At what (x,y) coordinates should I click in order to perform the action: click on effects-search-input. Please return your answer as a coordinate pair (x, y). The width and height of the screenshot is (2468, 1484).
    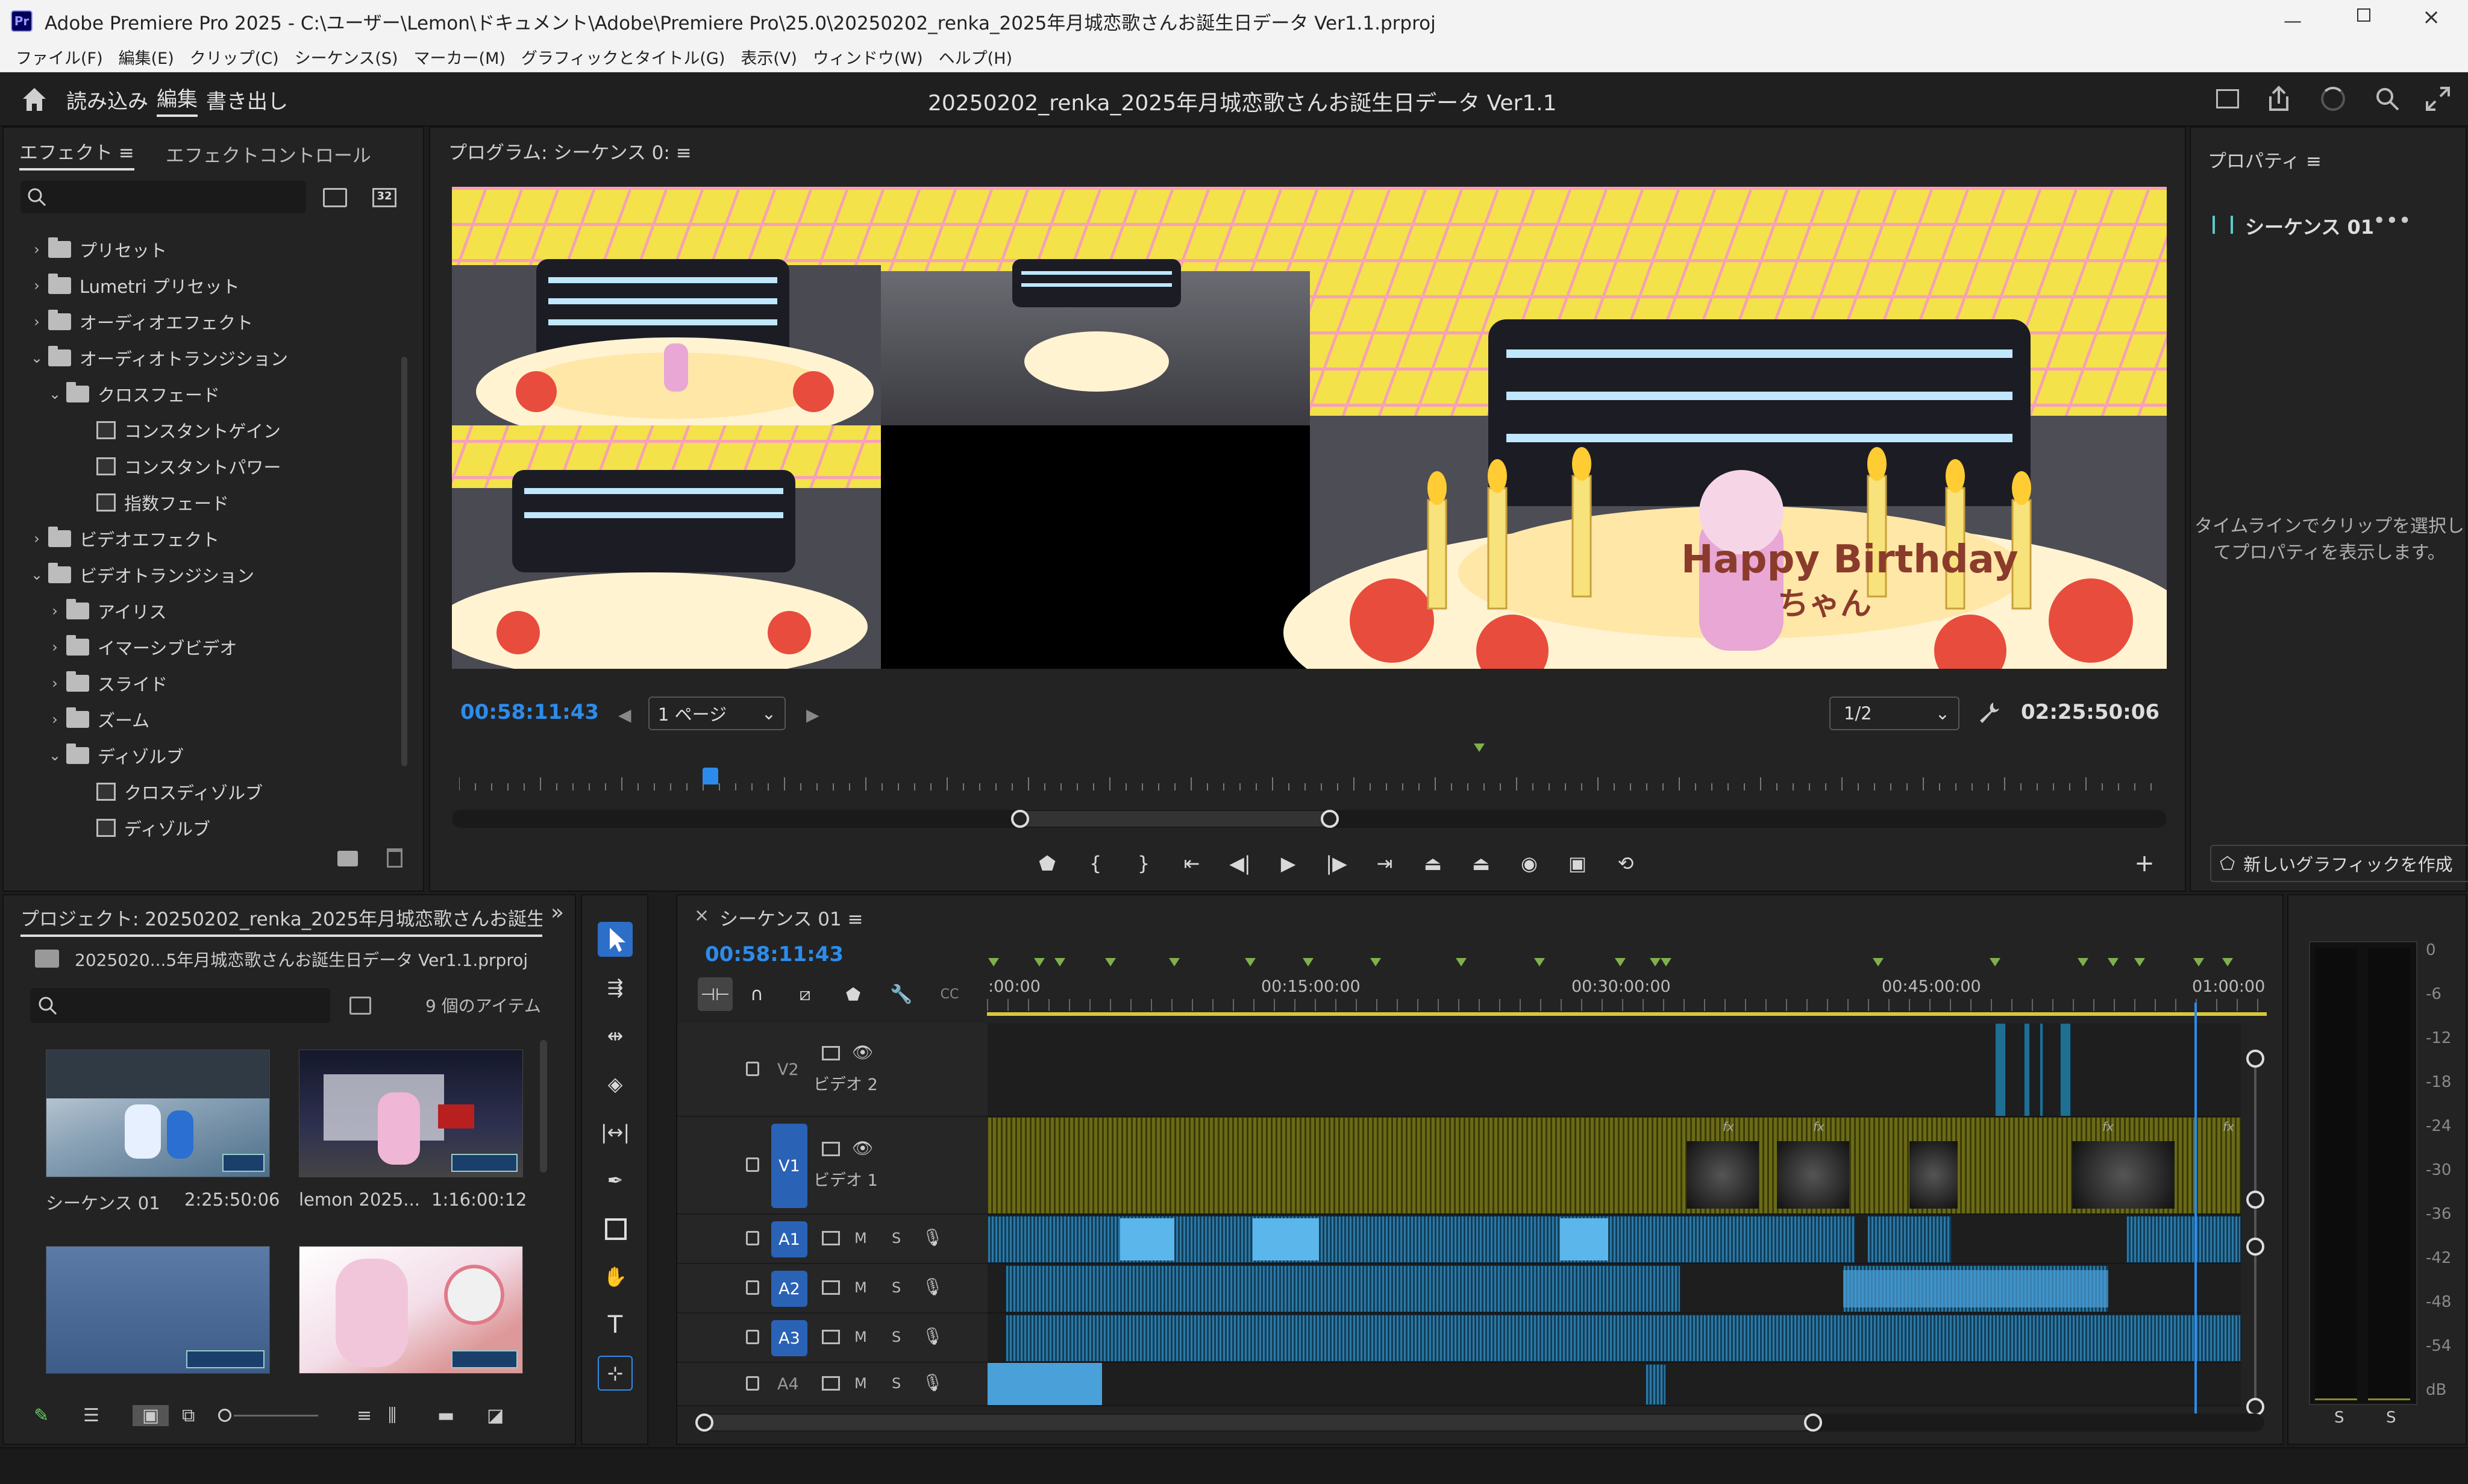
    Looking at the image, I should click on (163, 197).